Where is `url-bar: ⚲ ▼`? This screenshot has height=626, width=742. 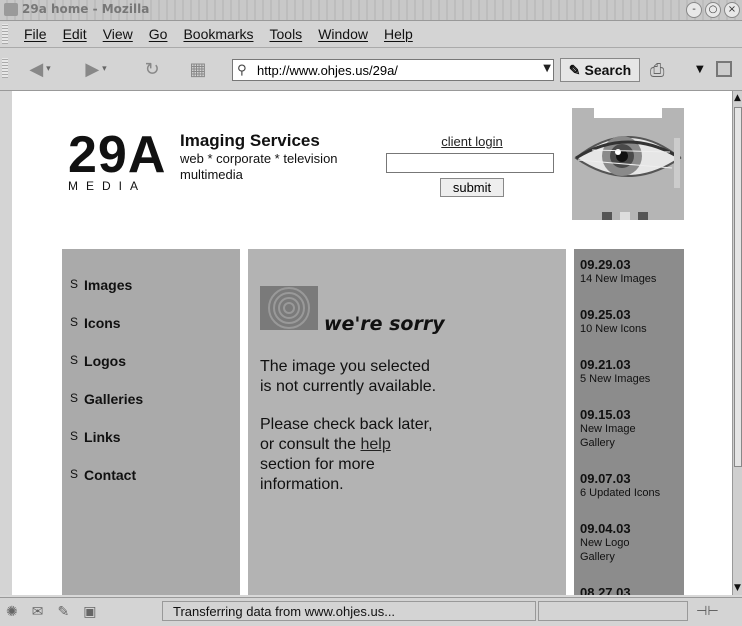 url-bar: ⚲ ▼ is located at coordinates (393, 70).